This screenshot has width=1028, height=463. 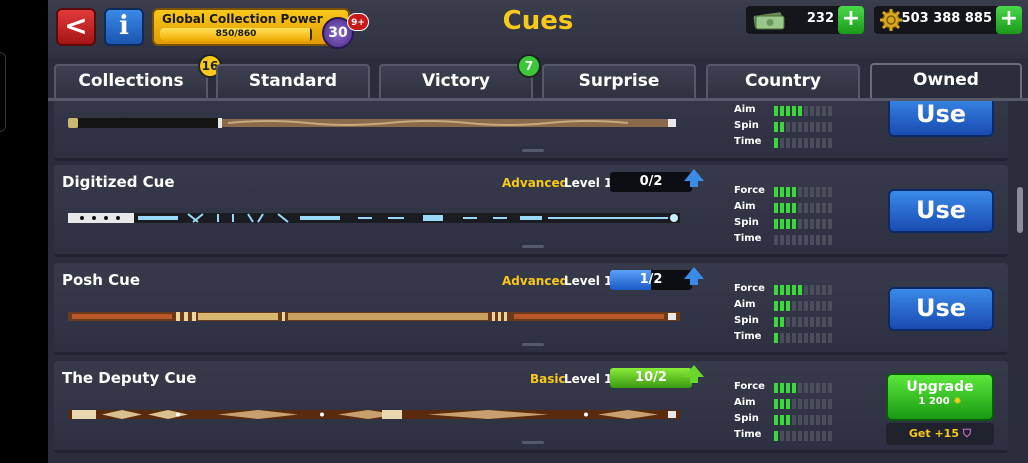 What do you see at coordinates (694, 276) in the screenshot?
I see `arrow-up-icon` at bounding box center [694, 276].